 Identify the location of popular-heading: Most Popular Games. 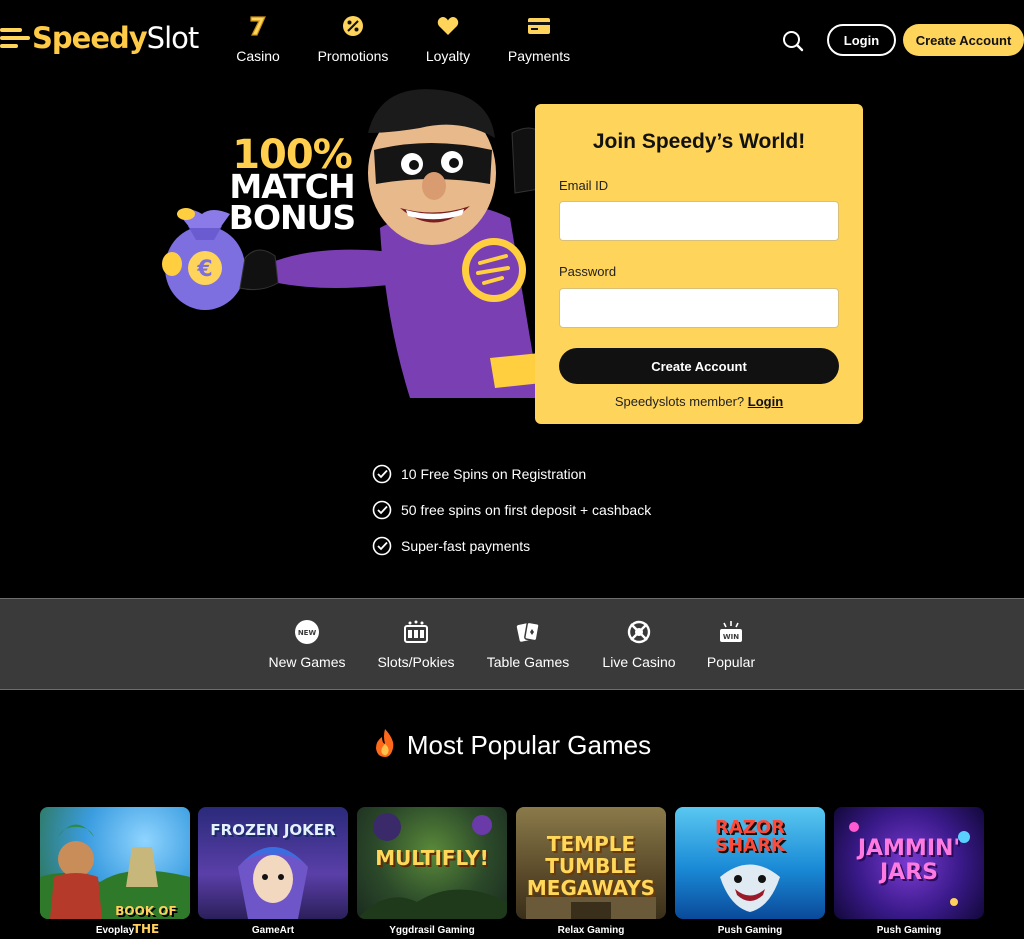
(512, 745).